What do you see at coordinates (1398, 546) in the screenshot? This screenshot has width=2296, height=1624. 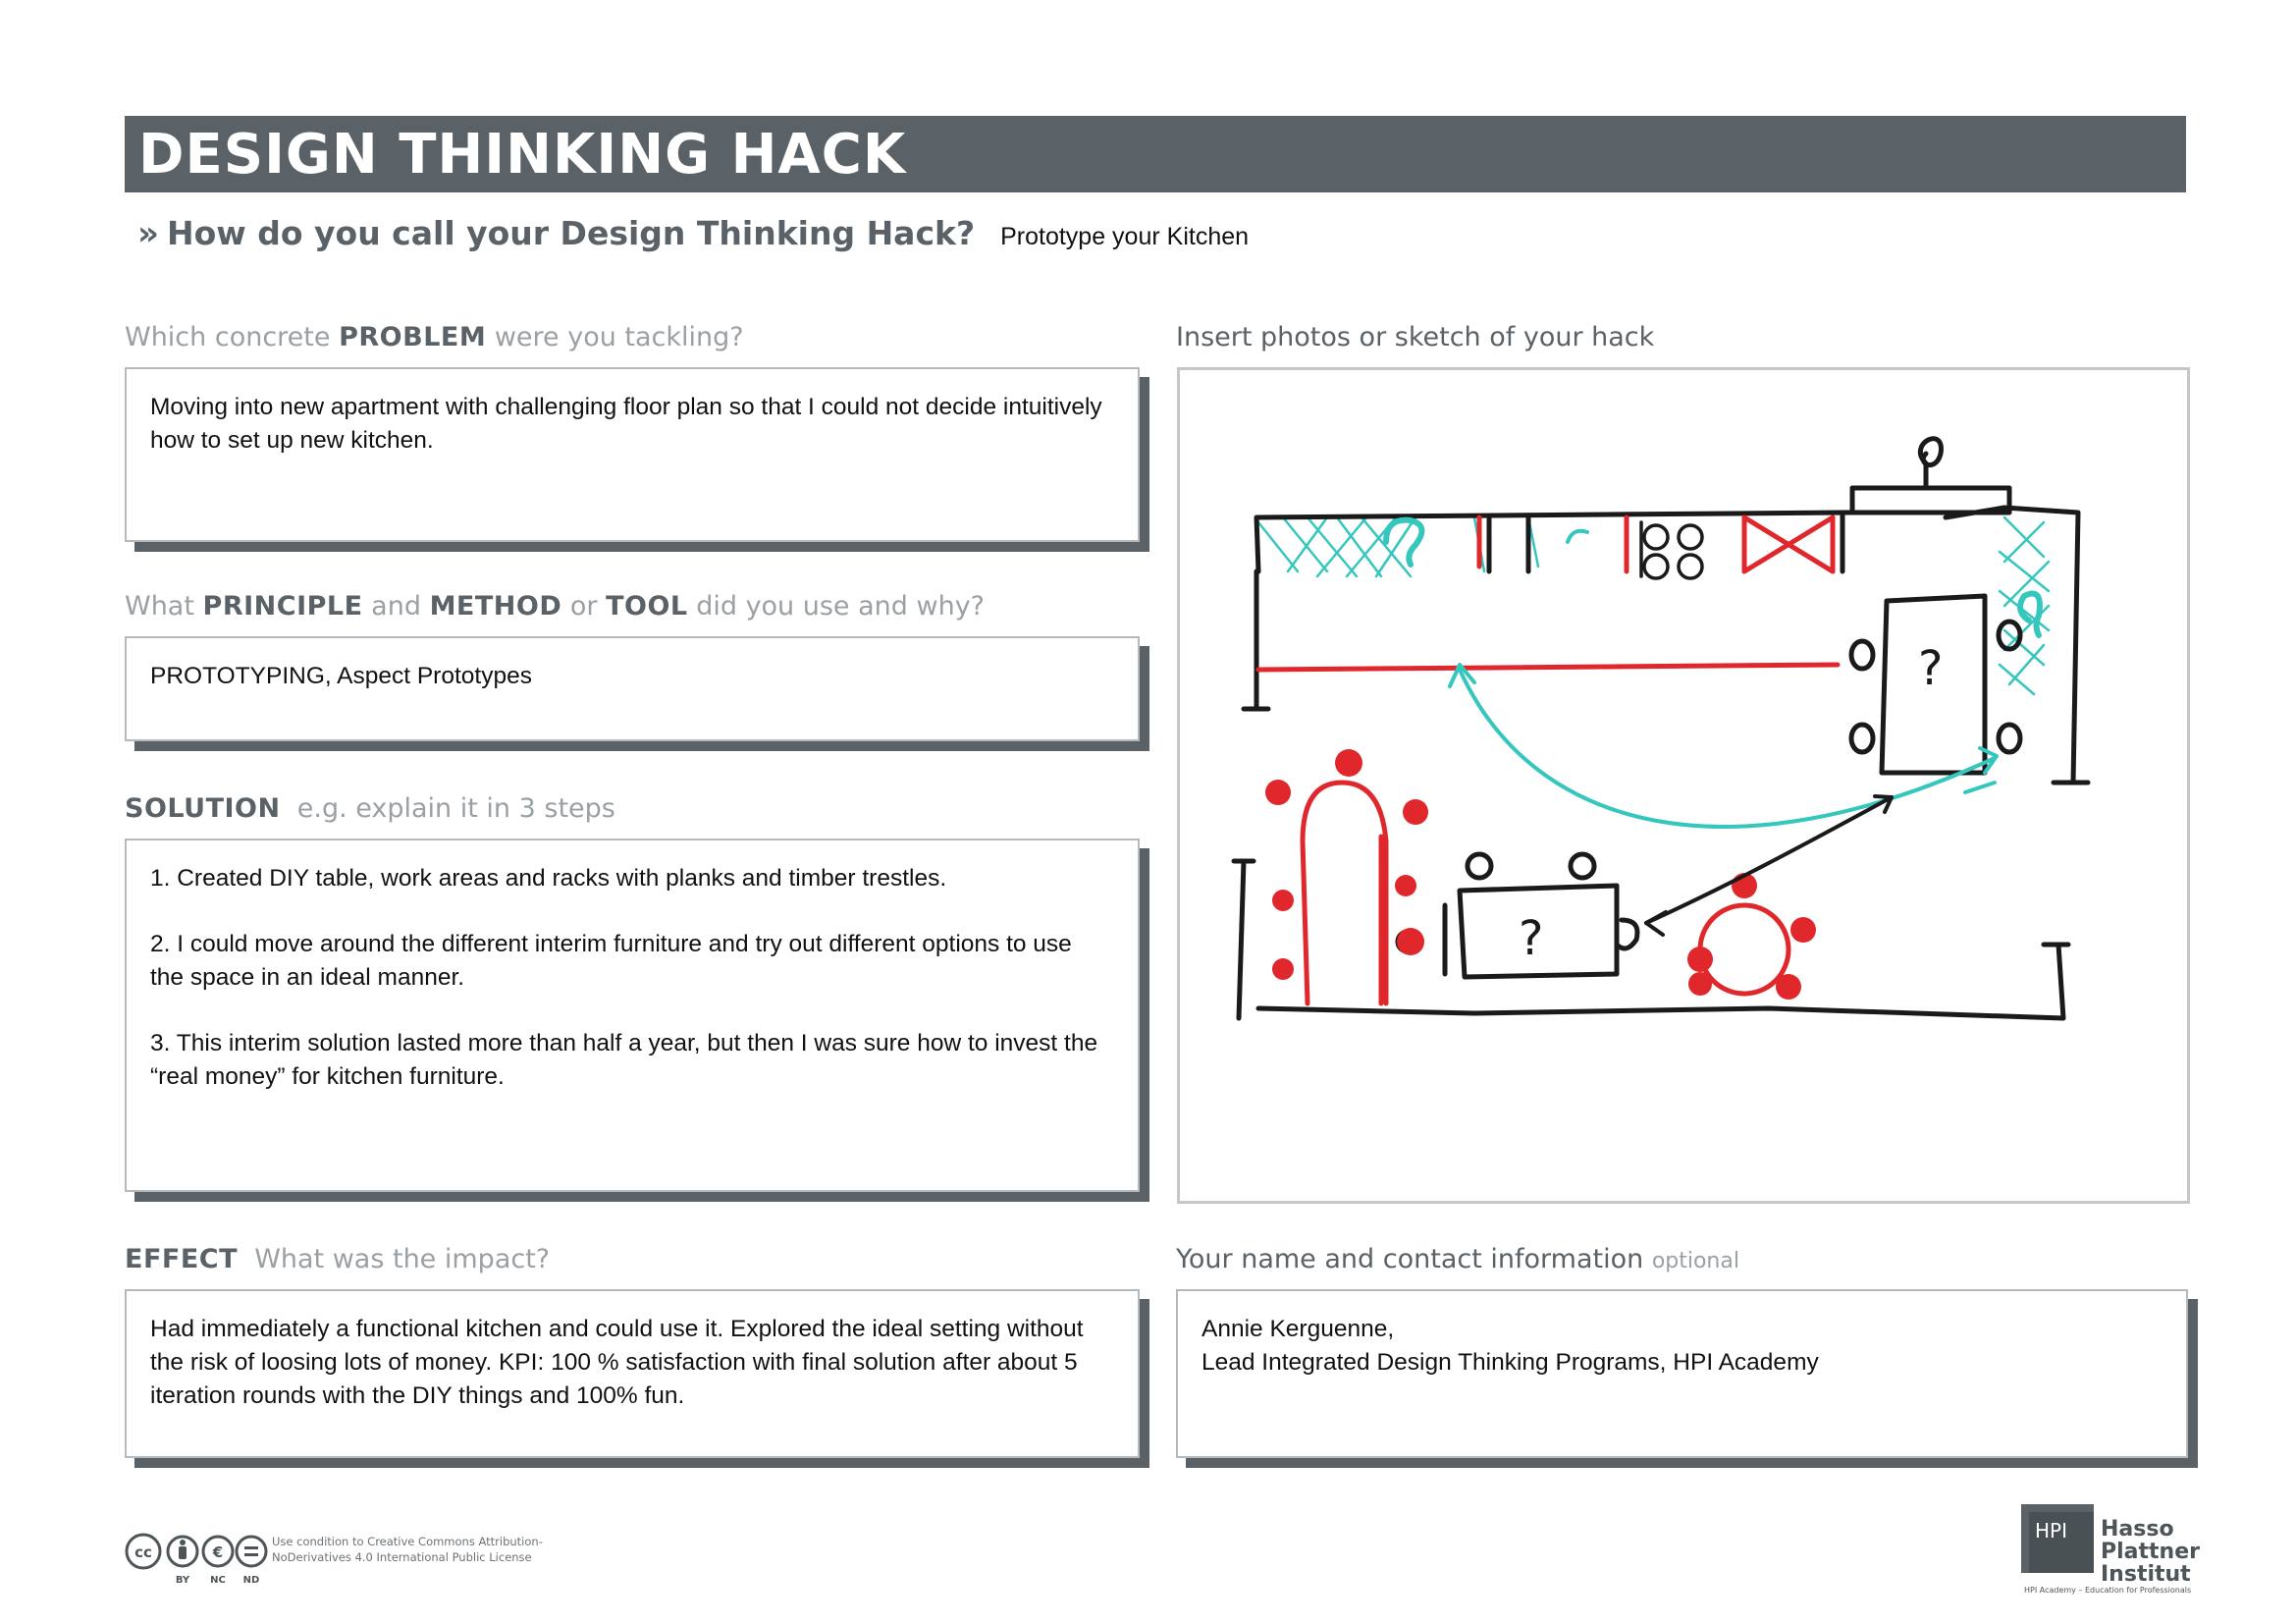 I see `sketch-hatch-left` at bounding box center [1398, 546].